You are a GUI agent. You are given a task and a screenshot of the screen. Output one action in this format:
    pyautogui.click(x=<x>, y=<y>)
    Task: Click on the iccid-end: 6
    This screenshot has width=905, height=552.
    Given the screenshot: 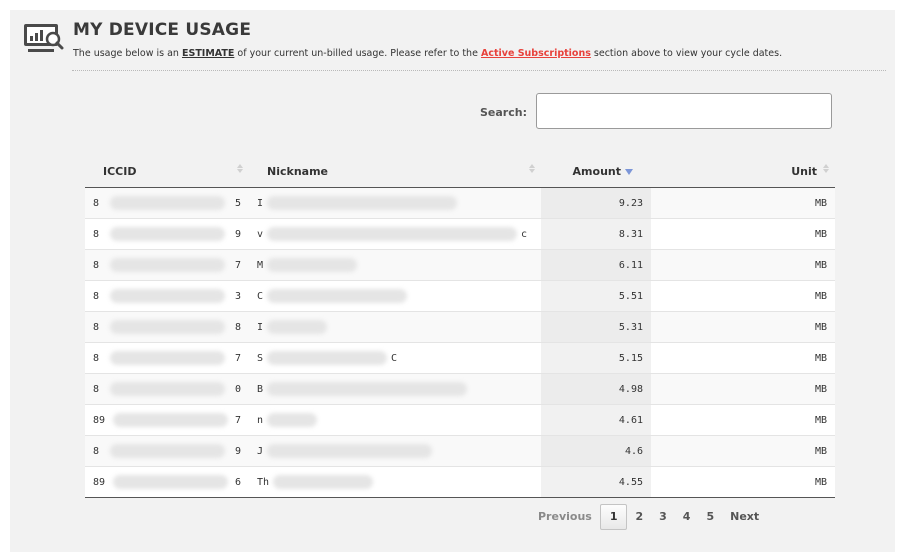 What is the action you would take?
    pyautogui.click(x=237, y=482)
    